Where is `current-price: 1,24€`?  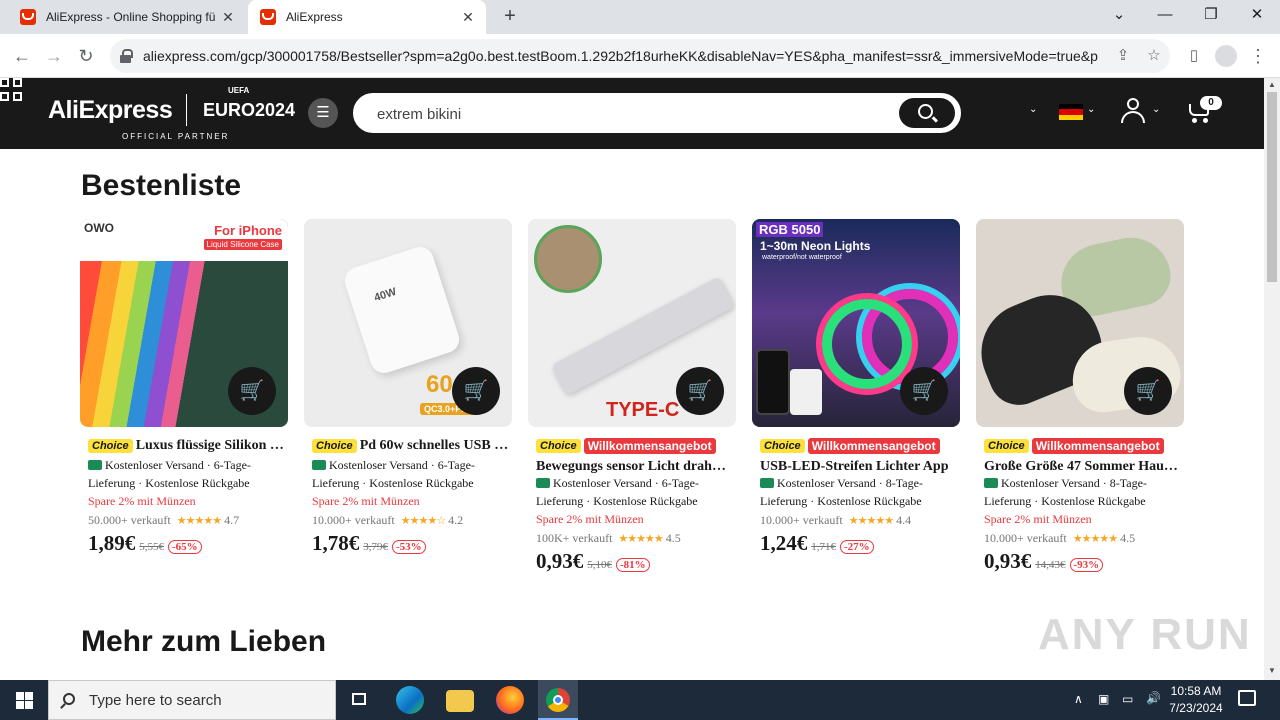 current-price: 1,24€ is located at coordinates (784, 543).